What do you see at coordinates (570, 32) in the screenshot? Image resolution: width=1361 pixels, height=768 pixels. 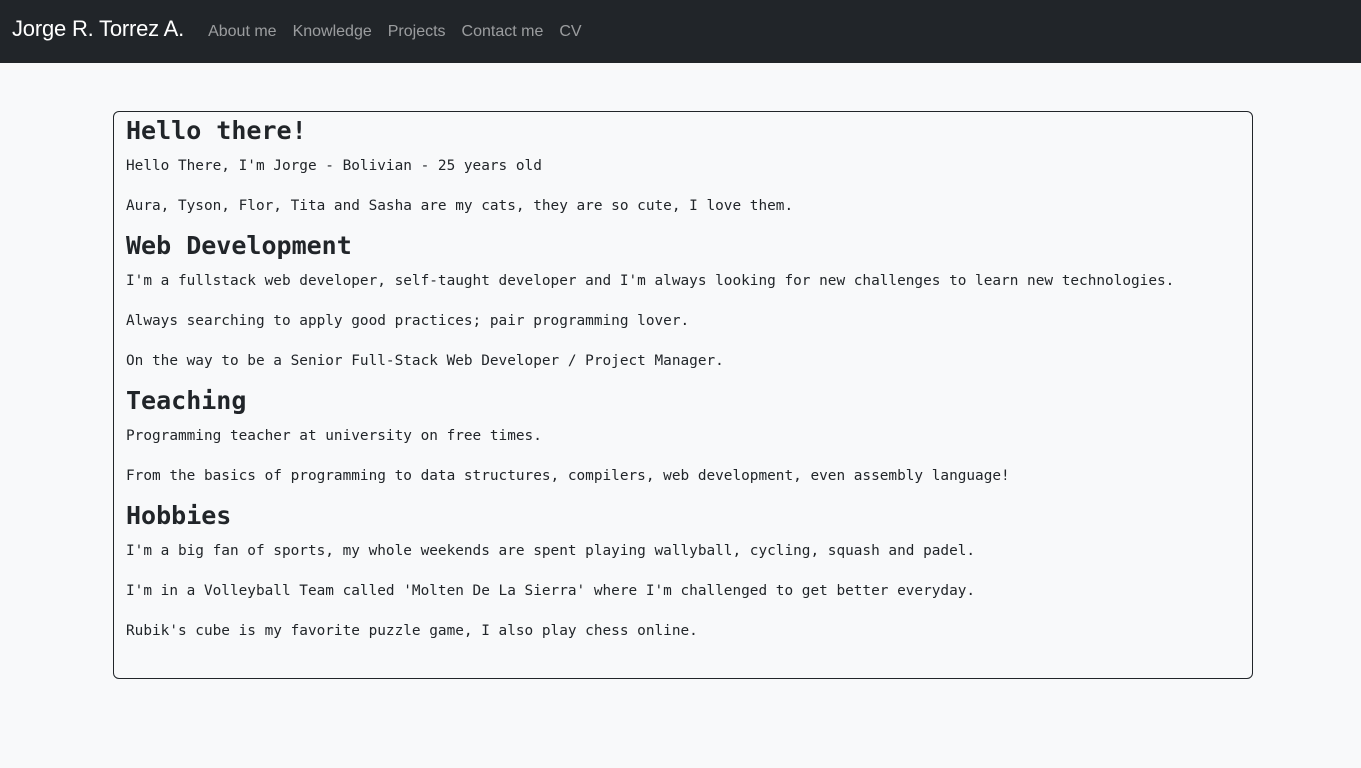 I see `nav-link-cv: CV` at bounding box center [570, 32].